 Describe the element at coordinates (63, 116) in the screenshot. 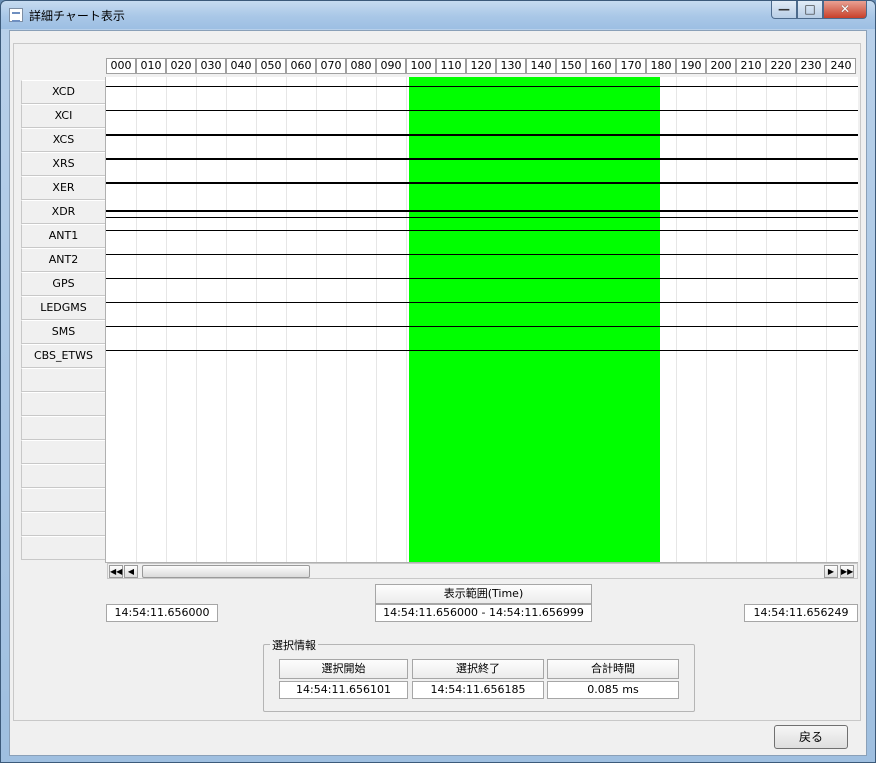

I see `signal-label-xci: XCI` at that location.